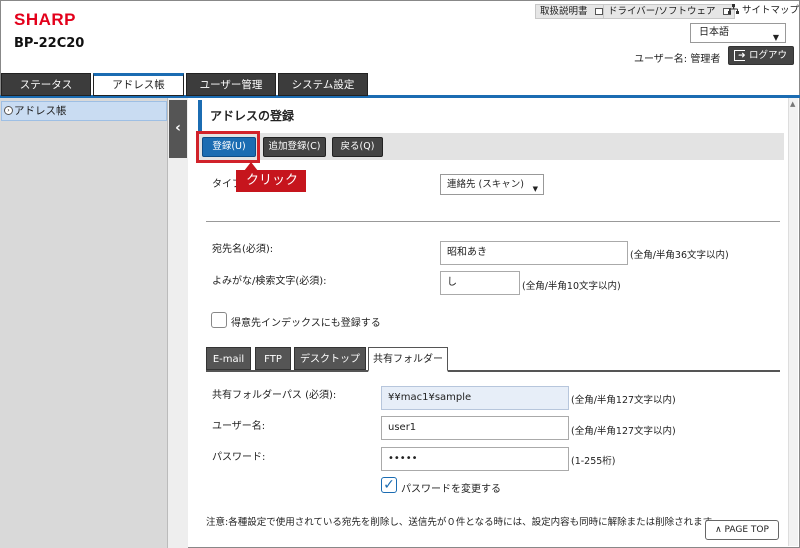 The height and width of the screenshot is (548, 800). Describe the element at coordinates (677, 59) in the screenshot. I see `current-user: ユーザー名: 管理者` at that location.